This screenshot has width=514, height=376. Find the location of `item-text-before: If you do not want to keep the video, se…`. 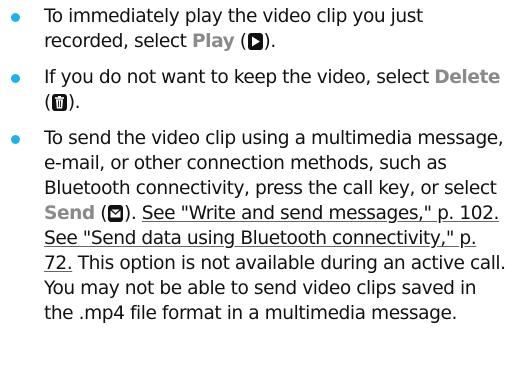

item-text-before: If you do not want to keep the video, se… is located at coordinates (239, 77).